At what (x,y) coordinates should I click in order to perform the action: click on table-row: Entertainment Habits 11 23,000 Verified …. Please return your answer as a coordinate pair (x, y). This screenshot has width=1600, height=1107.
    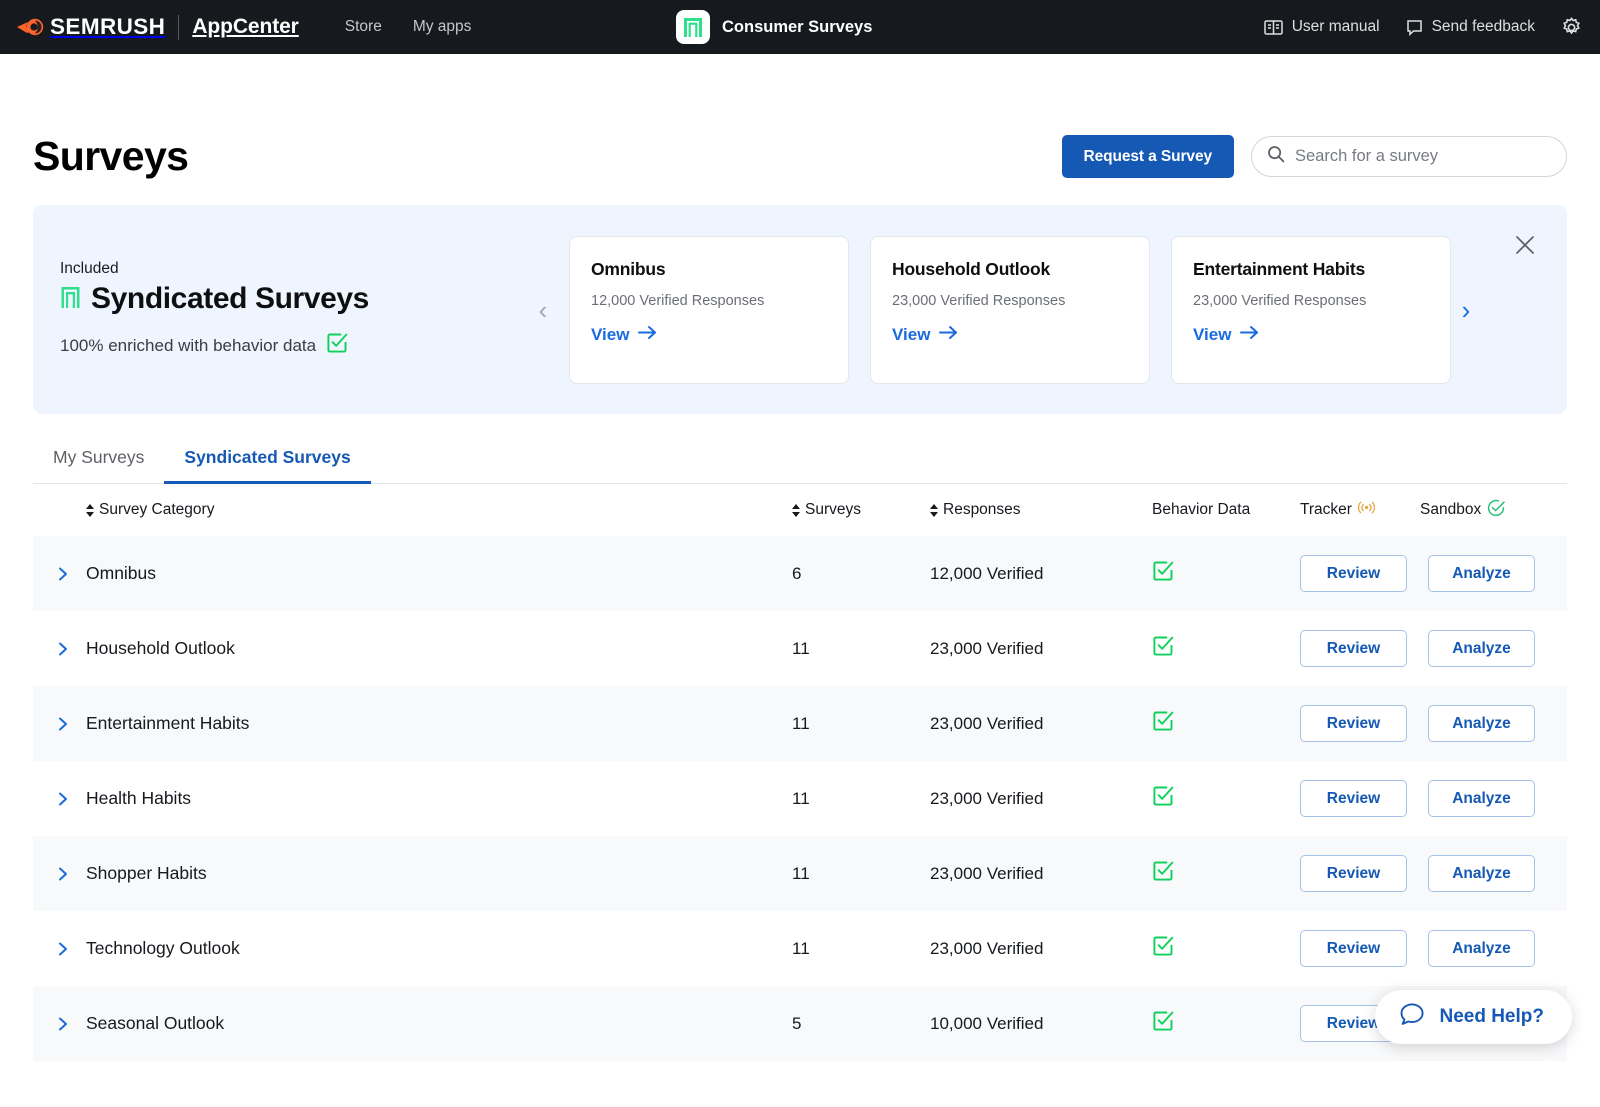
    Looking at the image, I should click on (800, 723).